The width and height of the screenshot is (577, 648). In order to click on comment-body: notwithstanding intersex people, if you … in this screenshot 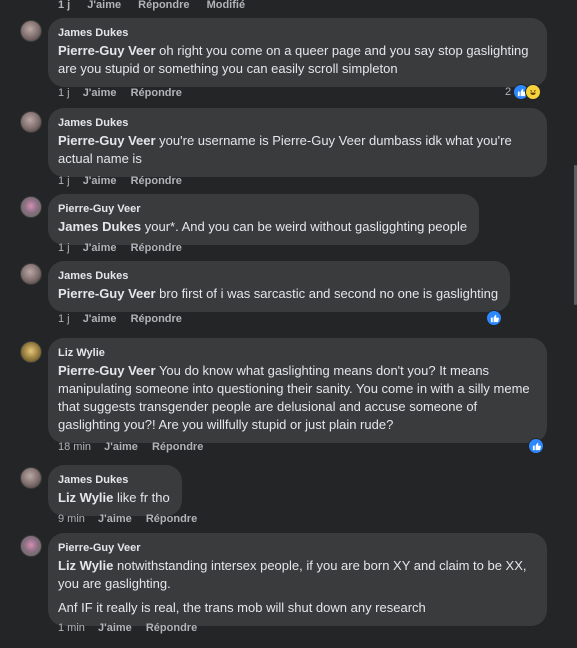, I will do `click(292, 574)`.